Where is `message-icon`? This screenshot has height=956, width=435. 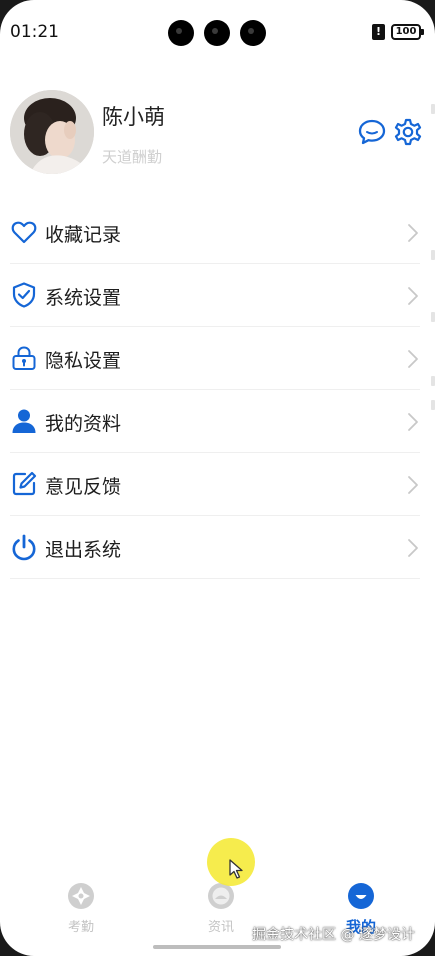 message-icon is located at coordinates (372, 132).